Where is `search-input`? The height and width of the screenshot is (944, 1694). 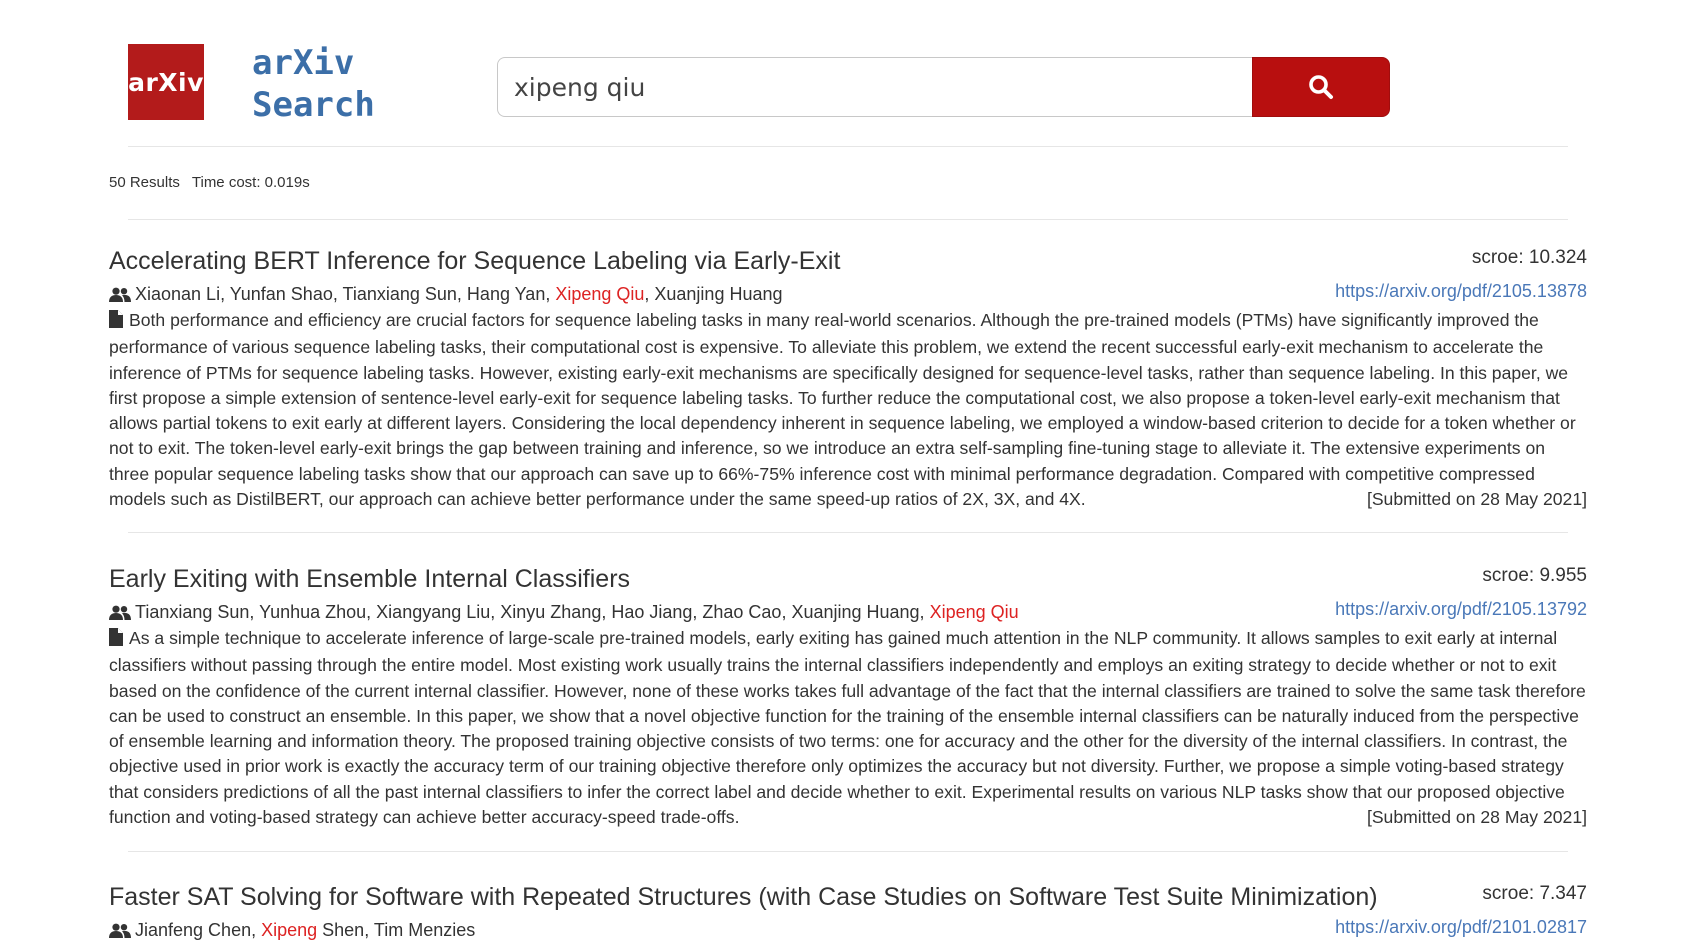
search-input is located at coordinates (874, 87).